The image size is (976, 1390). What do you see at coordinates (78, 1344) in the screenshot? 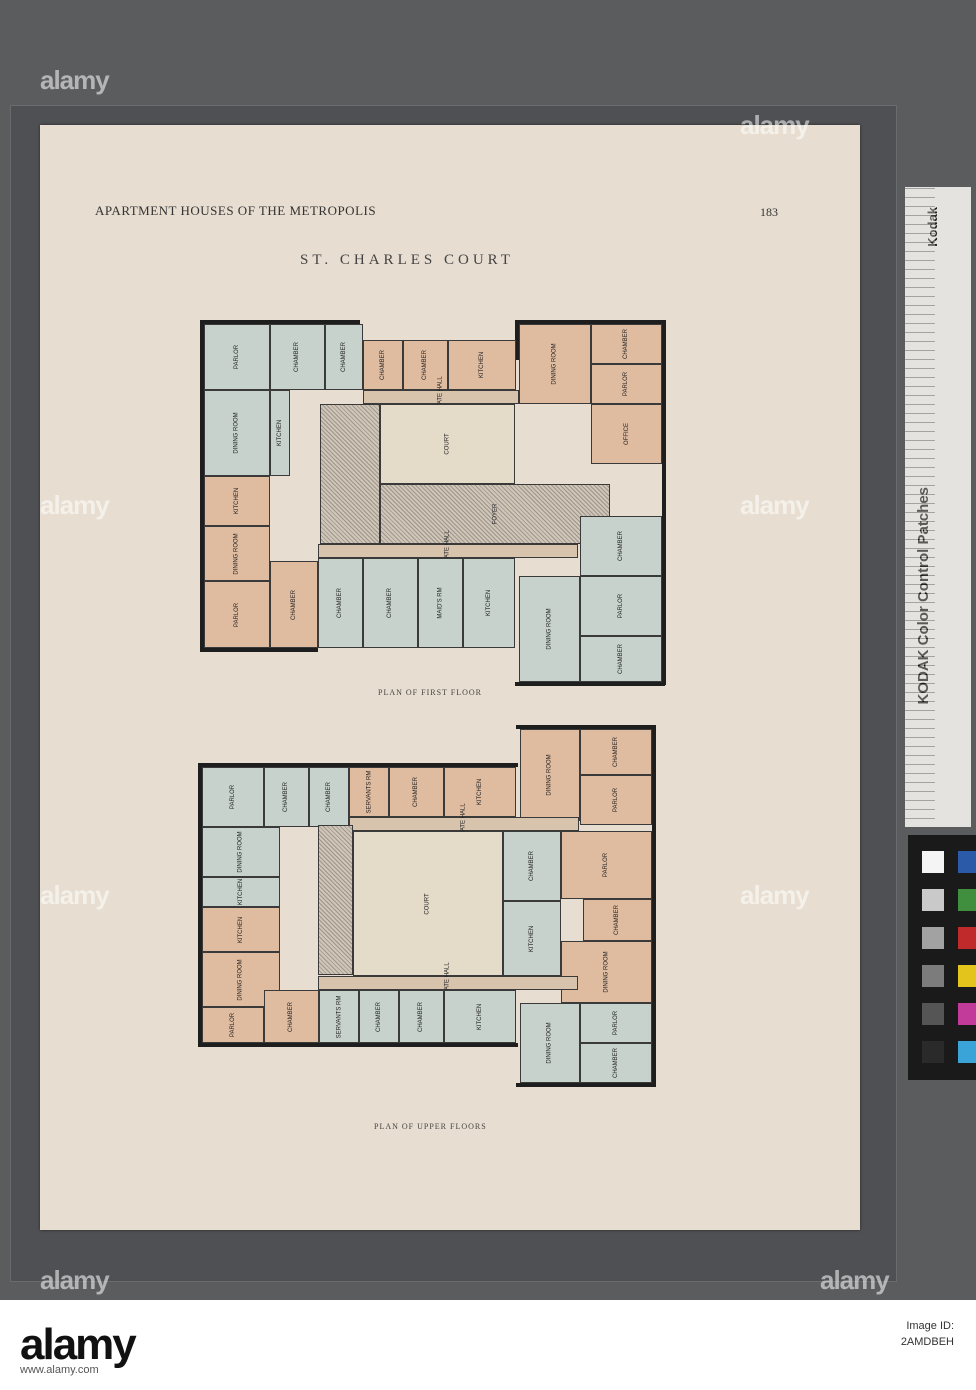
I see `alamy-logo: alamy` at bounding box center [78, 1344].